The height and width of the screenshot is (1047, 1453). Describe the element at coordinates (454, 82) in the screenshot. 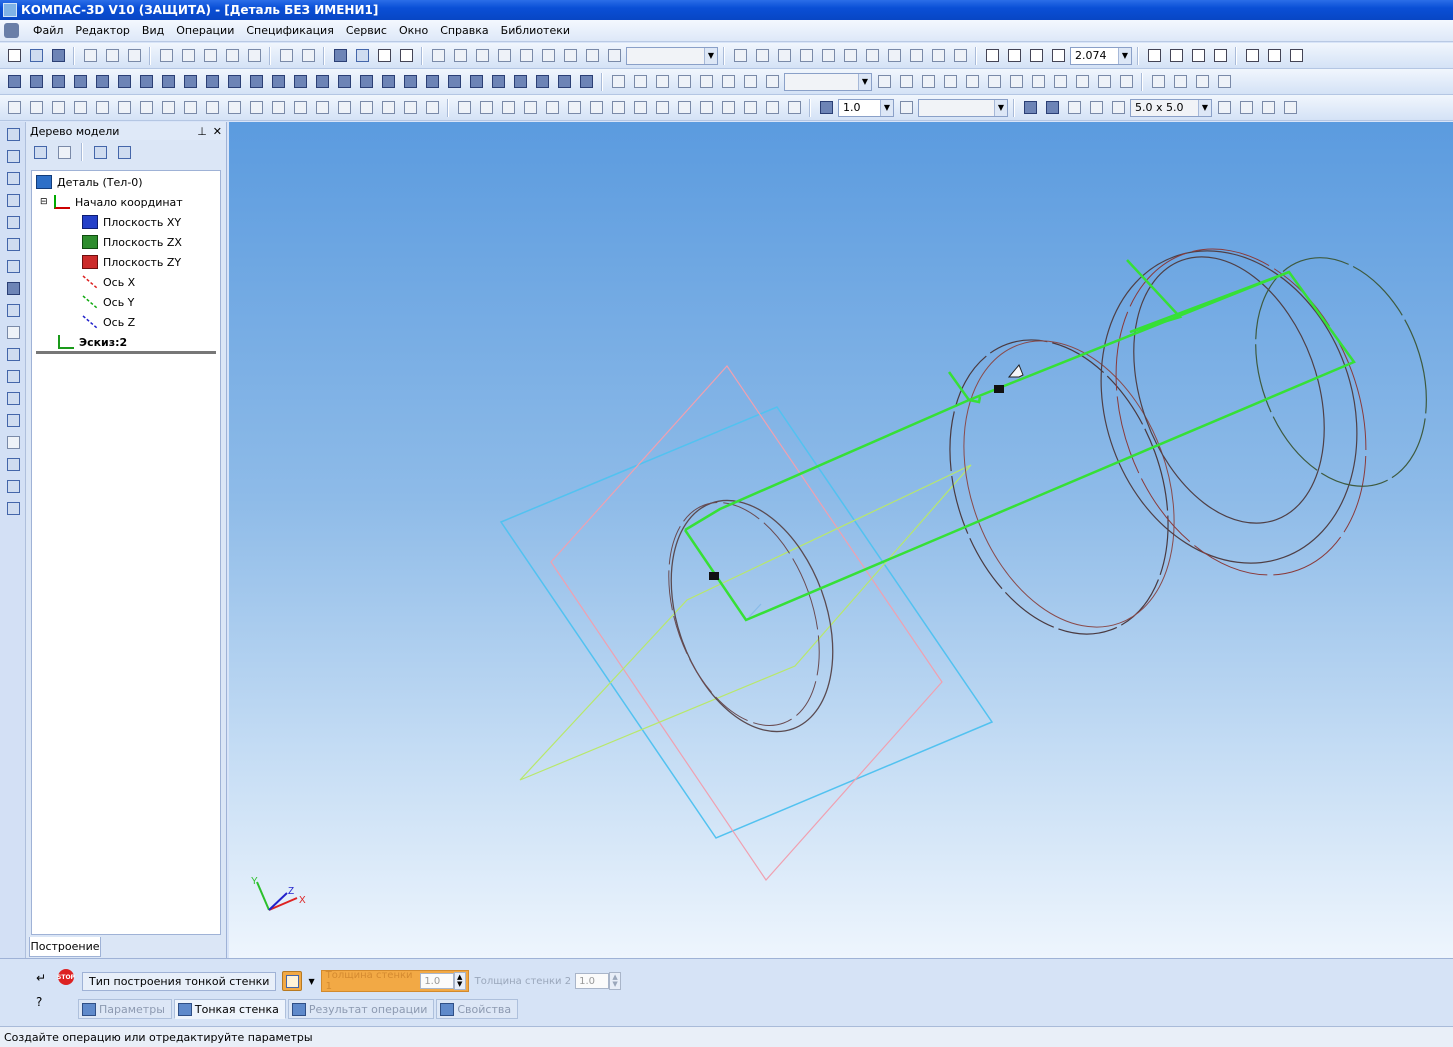

I see `node-5-icon` at that location.